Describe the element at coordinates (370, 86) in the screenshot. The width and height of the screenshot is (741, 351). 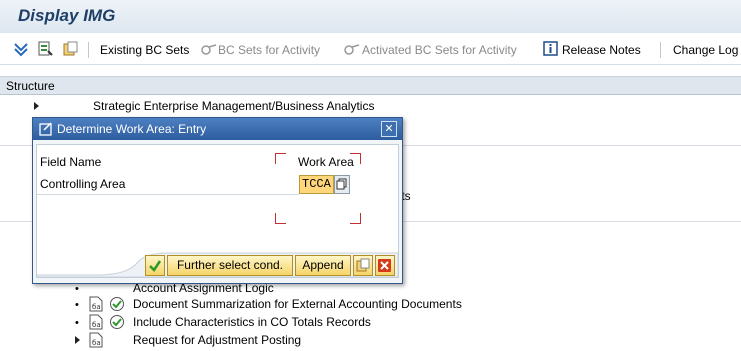
I see `structure-header: Structure` at that location.